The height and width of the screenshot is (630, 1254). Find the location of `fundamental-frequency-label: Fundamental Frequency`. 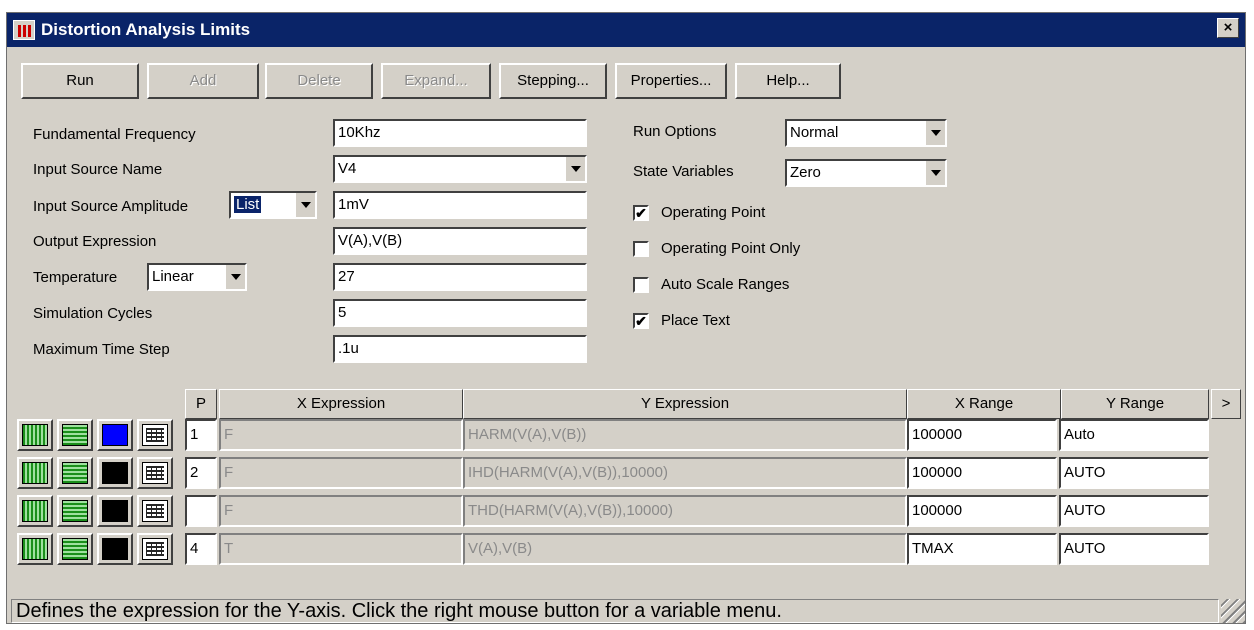

fundamental-frequency-label: Fundamental Frequency is located at coordinates (114, 134).